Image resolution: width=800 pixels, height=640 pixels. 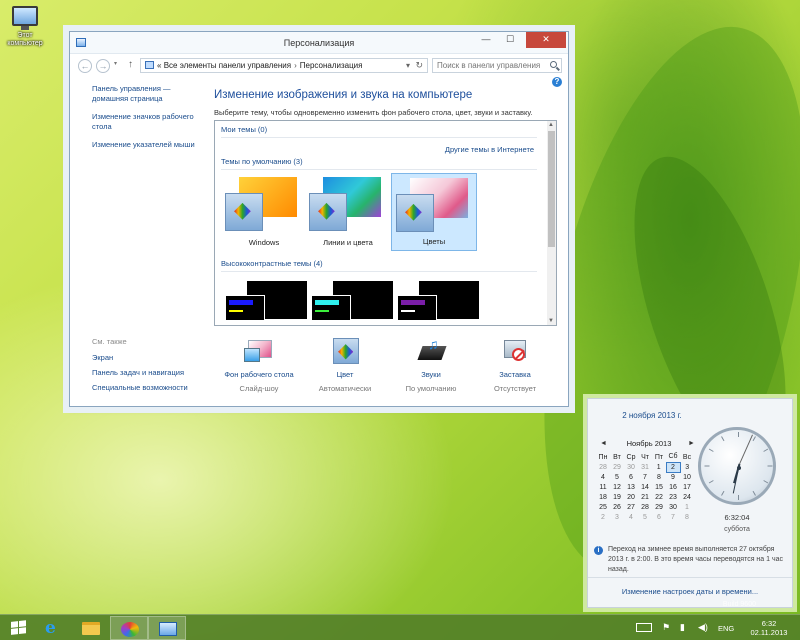 What do you see at coordinates (691, 443) in the screenshot?
I see `next-month-icon: ►` at bounding box center [691, 443].